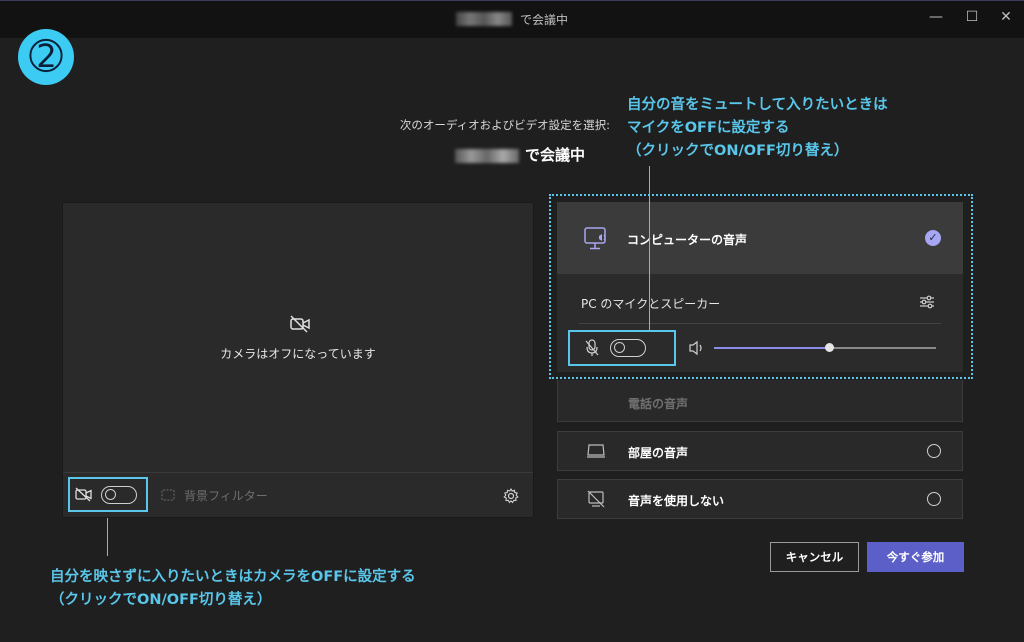 The image size is (1024, 642). Describe the element at coordinates (814, 557) in the screenshot. I see `cancel-button: キャンセル` at that location.